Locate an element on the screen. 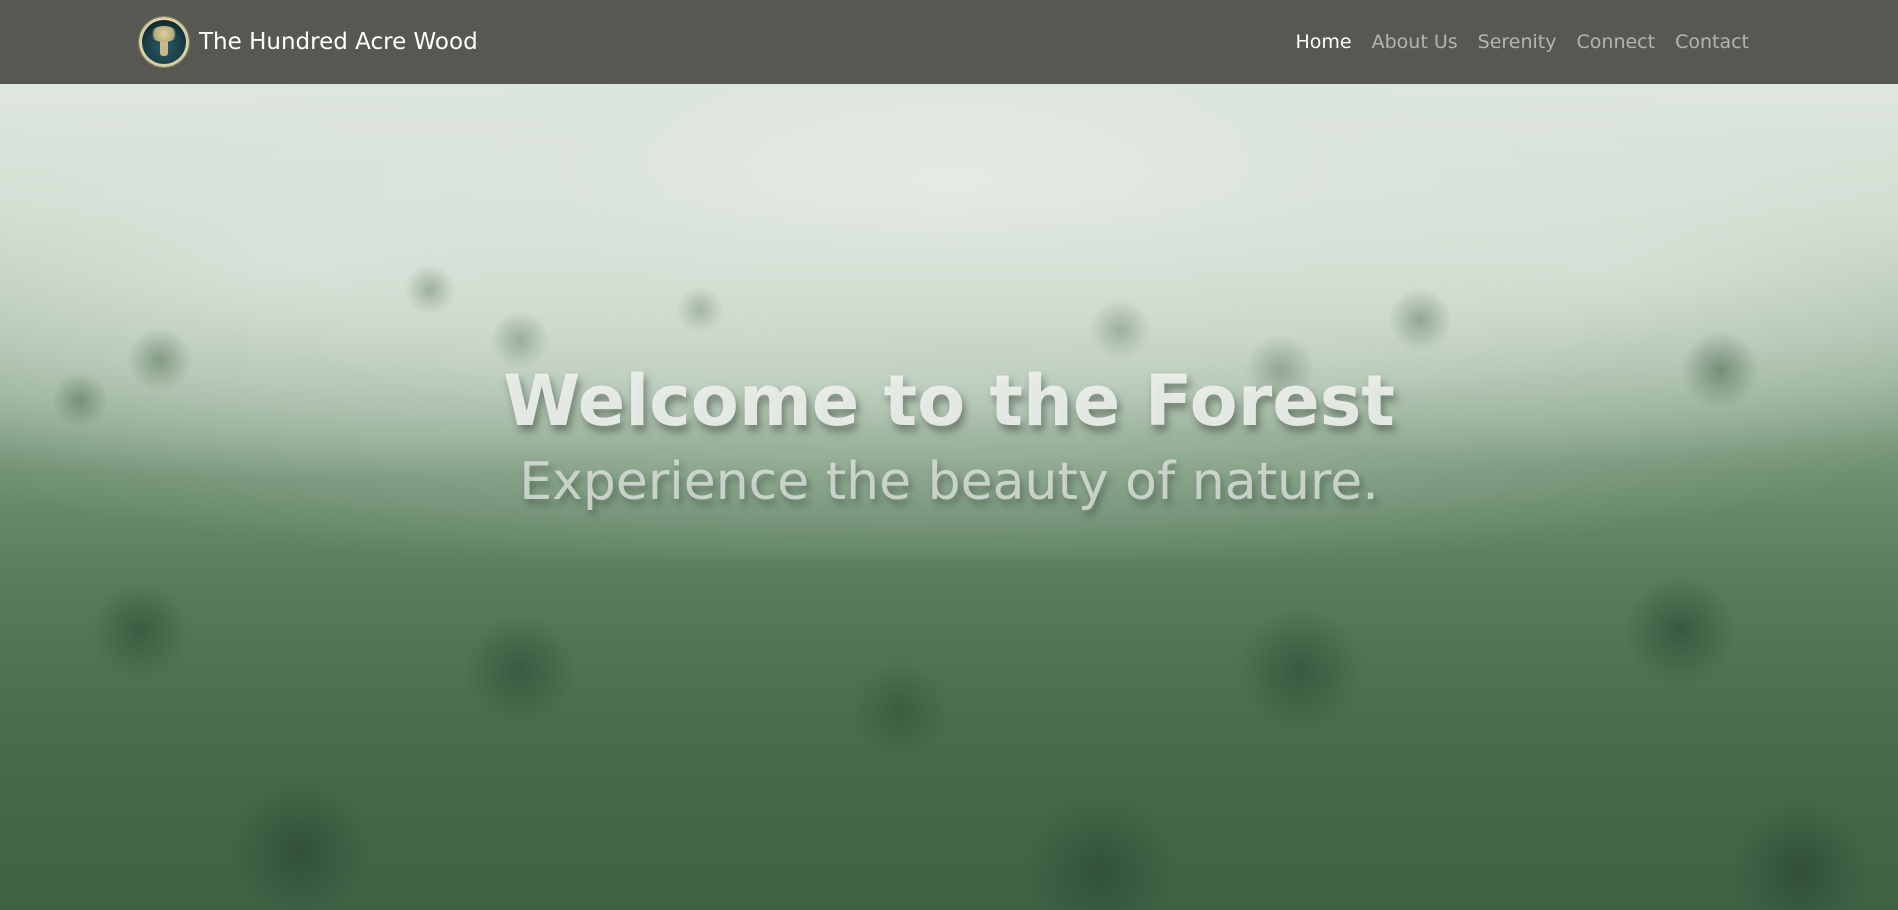 This screenshot has height=910, width=1898. nav-link-serenity: Serenity is located at coordinates (1517, 42).